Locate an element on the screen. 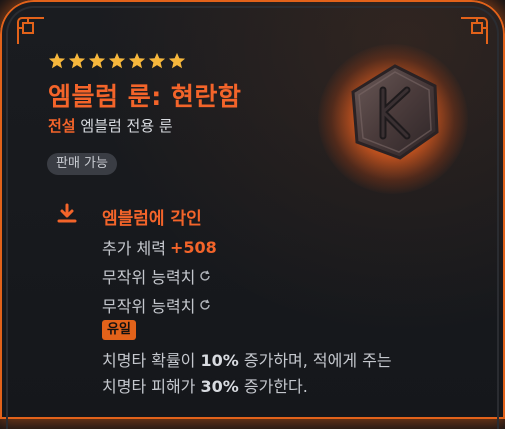  unique-tag: 유일 is located at coordinates (119, 330).